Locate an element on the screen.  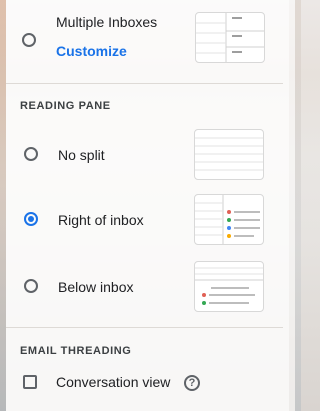
right-of-inbox-layout-icon is located at coordinates (227, 219).